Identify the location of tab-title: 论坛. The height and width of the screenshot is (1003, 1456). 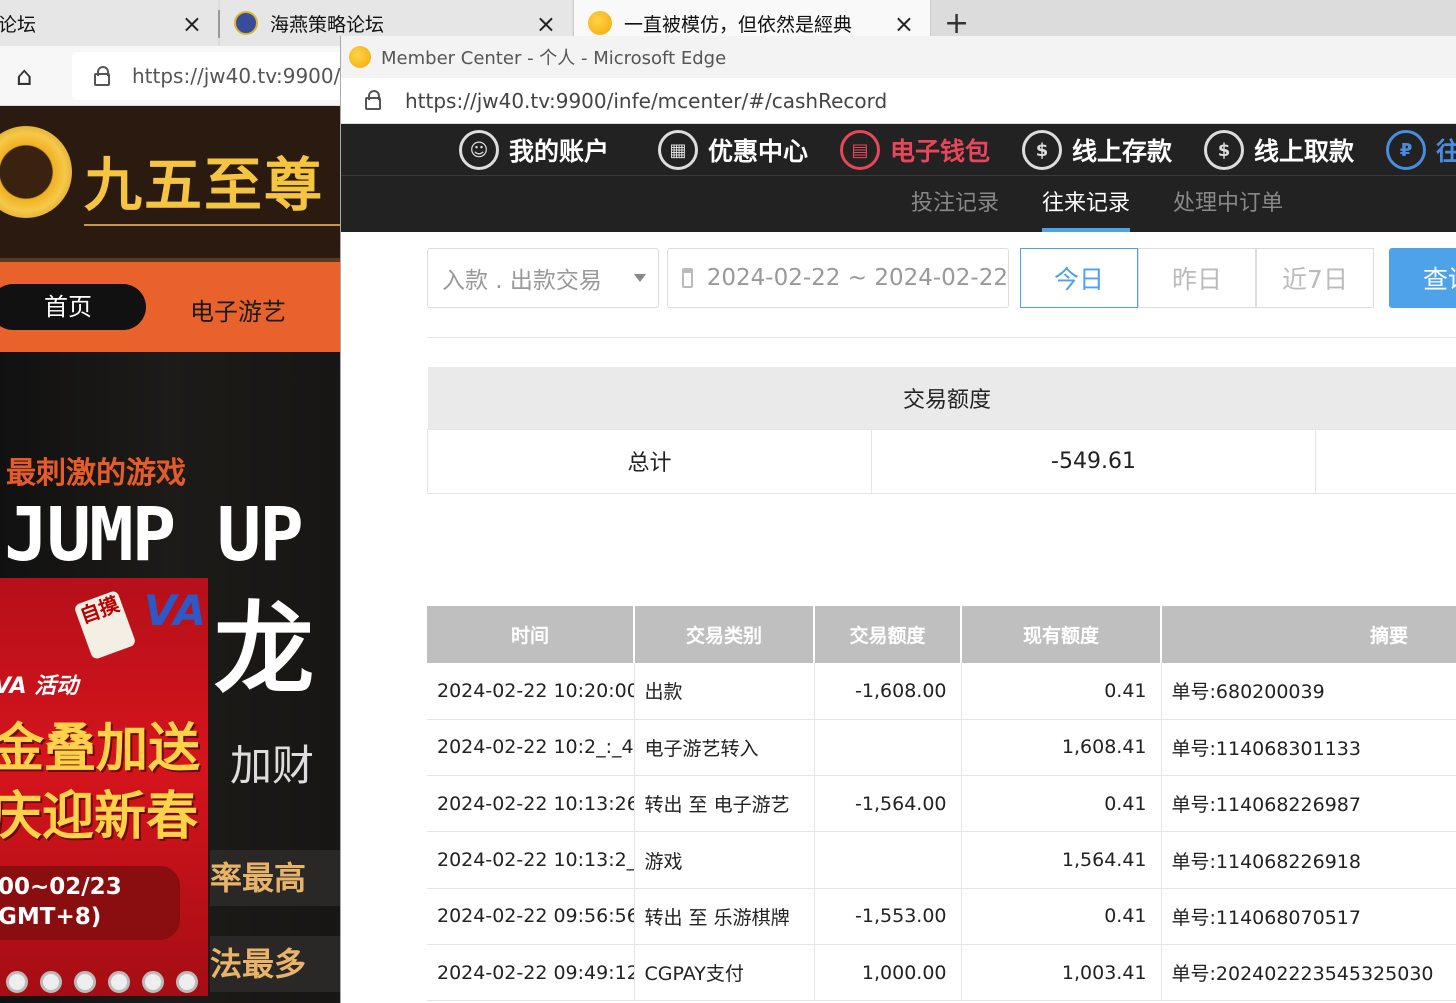
(18, 24).